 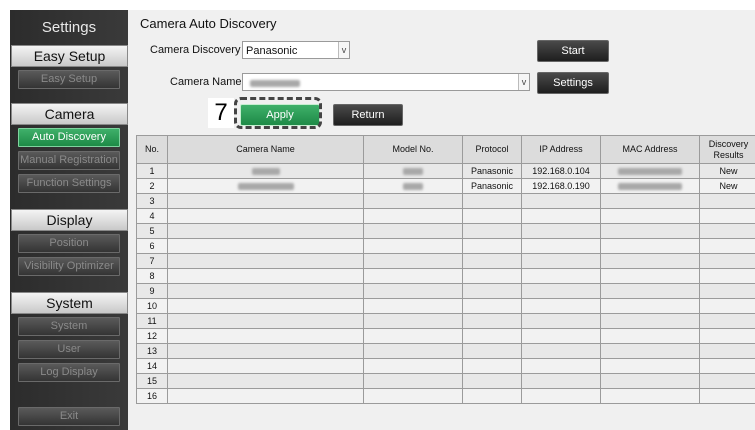 I want to click on table-row: 1 Panasonic 192.168.0.104 New, so click(x=445, y=171).